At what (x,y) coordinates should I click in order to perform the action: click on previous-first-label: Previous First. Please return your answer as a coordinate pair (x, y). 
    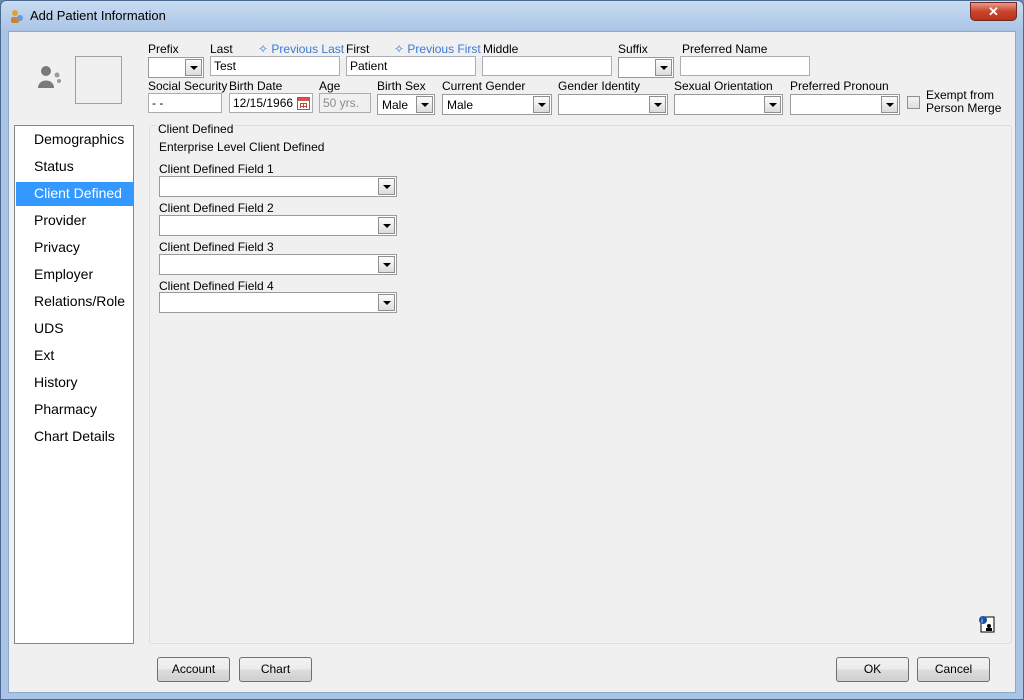
    Looking at the image, I should click on (444, 49).